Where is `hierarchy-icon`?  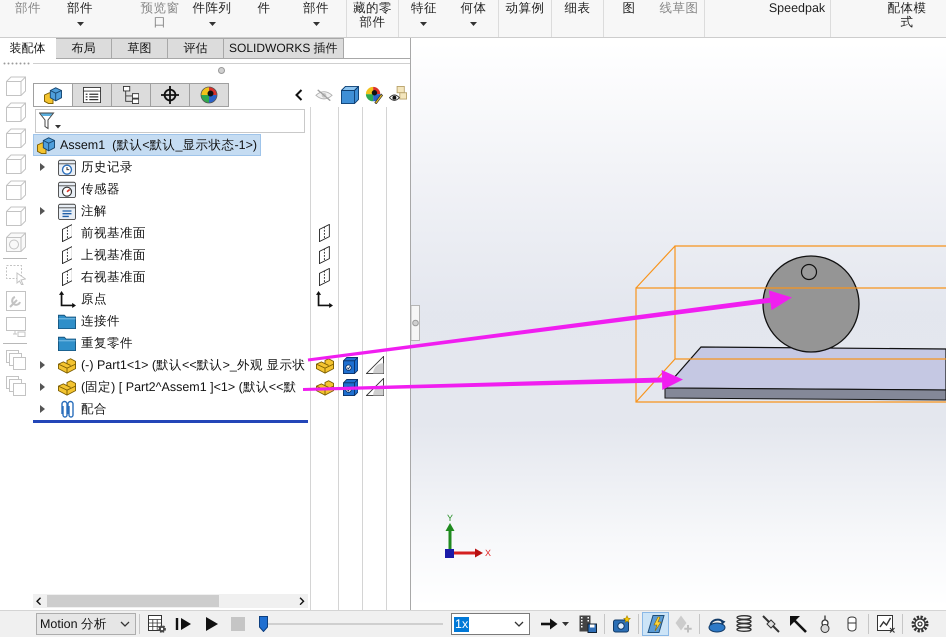 hierarchy-icon is located at coordinates (131, 95).